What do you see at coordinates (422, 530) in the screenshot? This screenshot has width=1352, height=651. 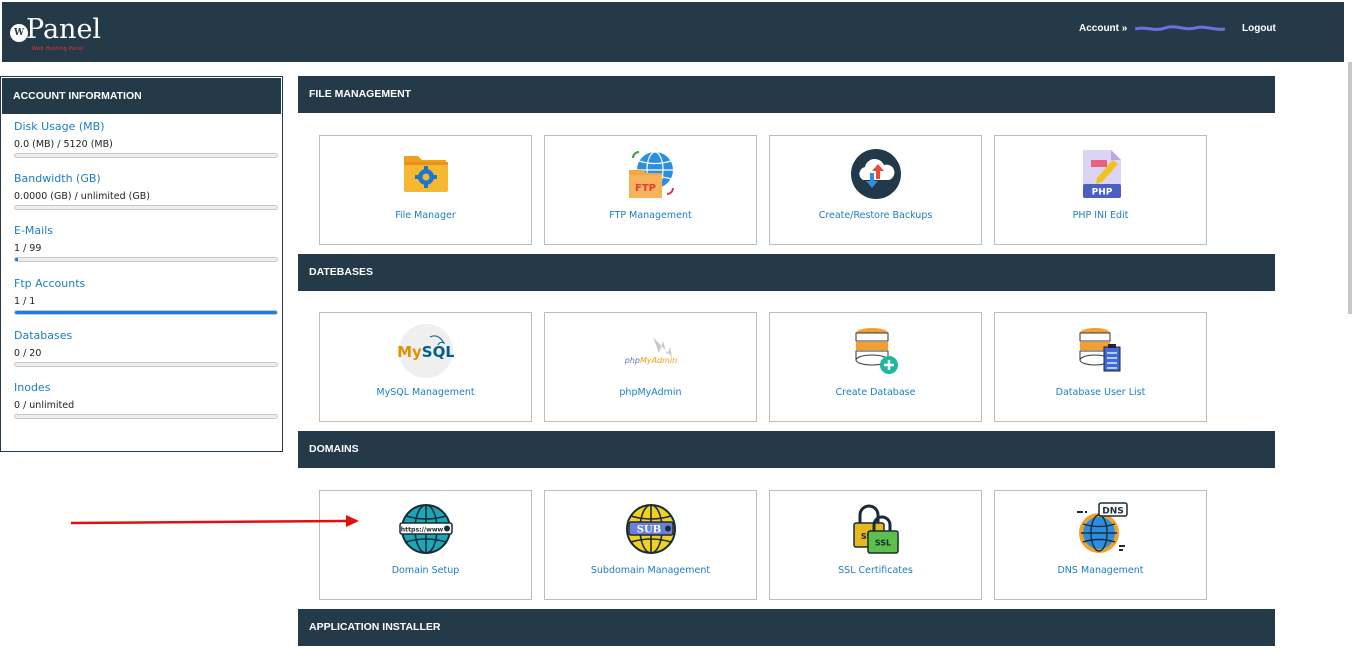 I see `url-badge-text: https://www` at bounding box center [422, 530].